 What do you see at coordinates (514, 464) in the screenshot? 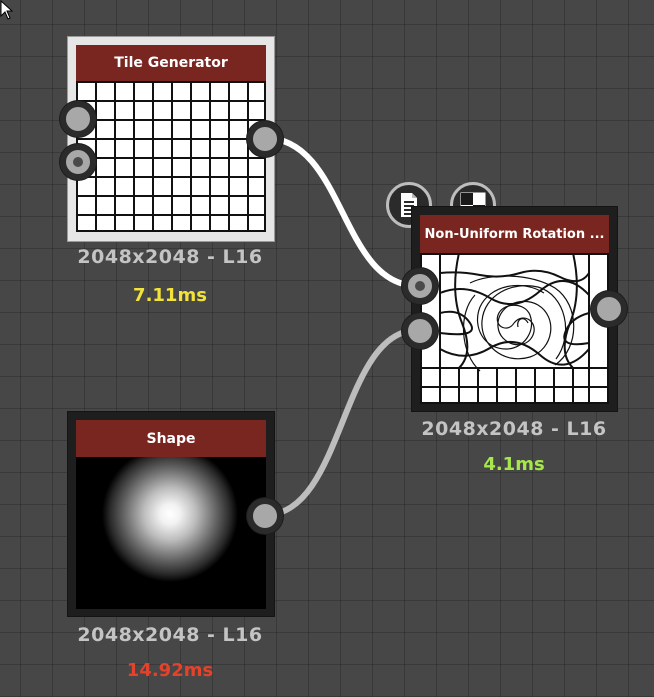
I see `node-time-label: 4.1ms` at bounding box center [514, 464].